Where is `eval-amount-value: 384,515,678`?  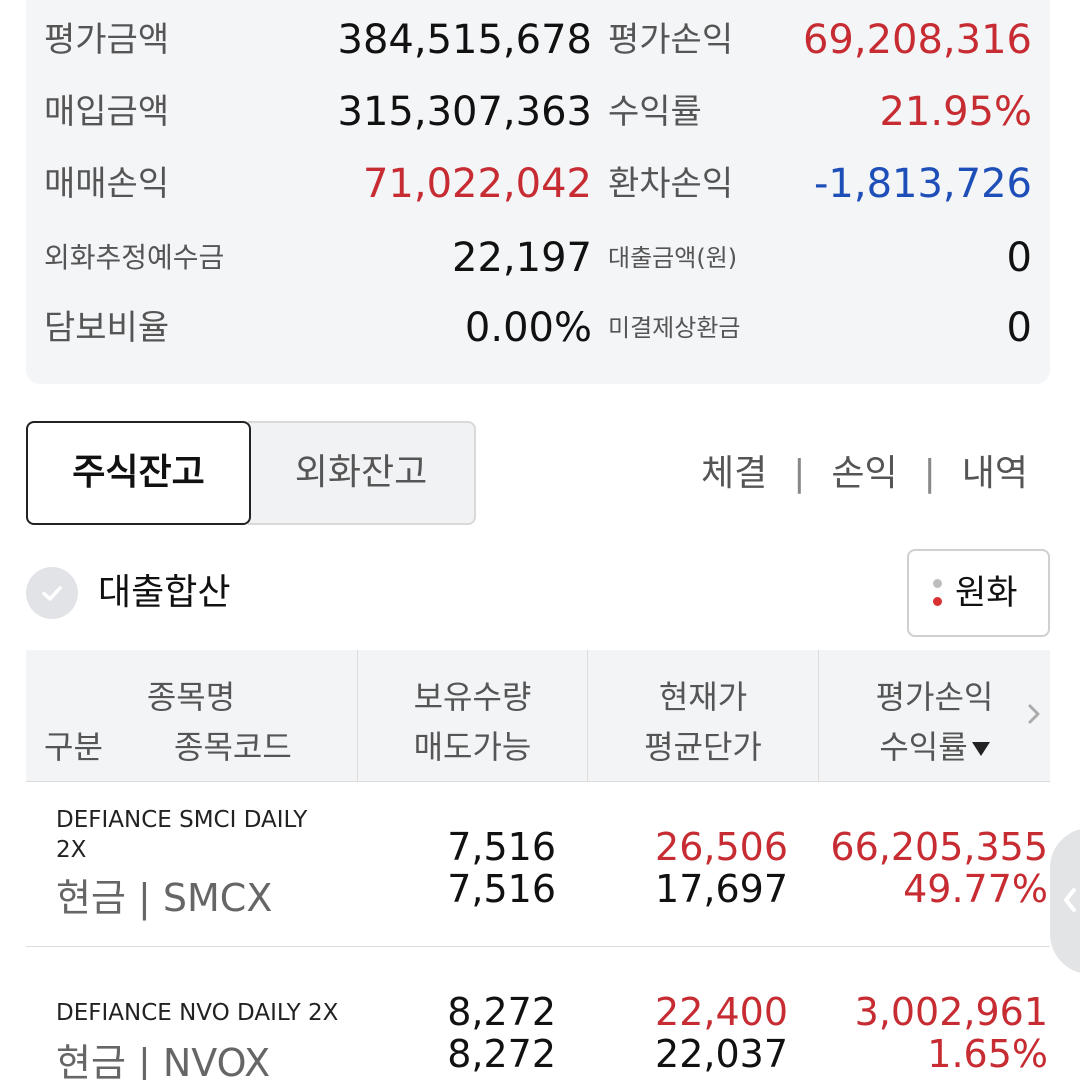 eval-amount-value: 384,515,678 is located at coordinates (464, 40).